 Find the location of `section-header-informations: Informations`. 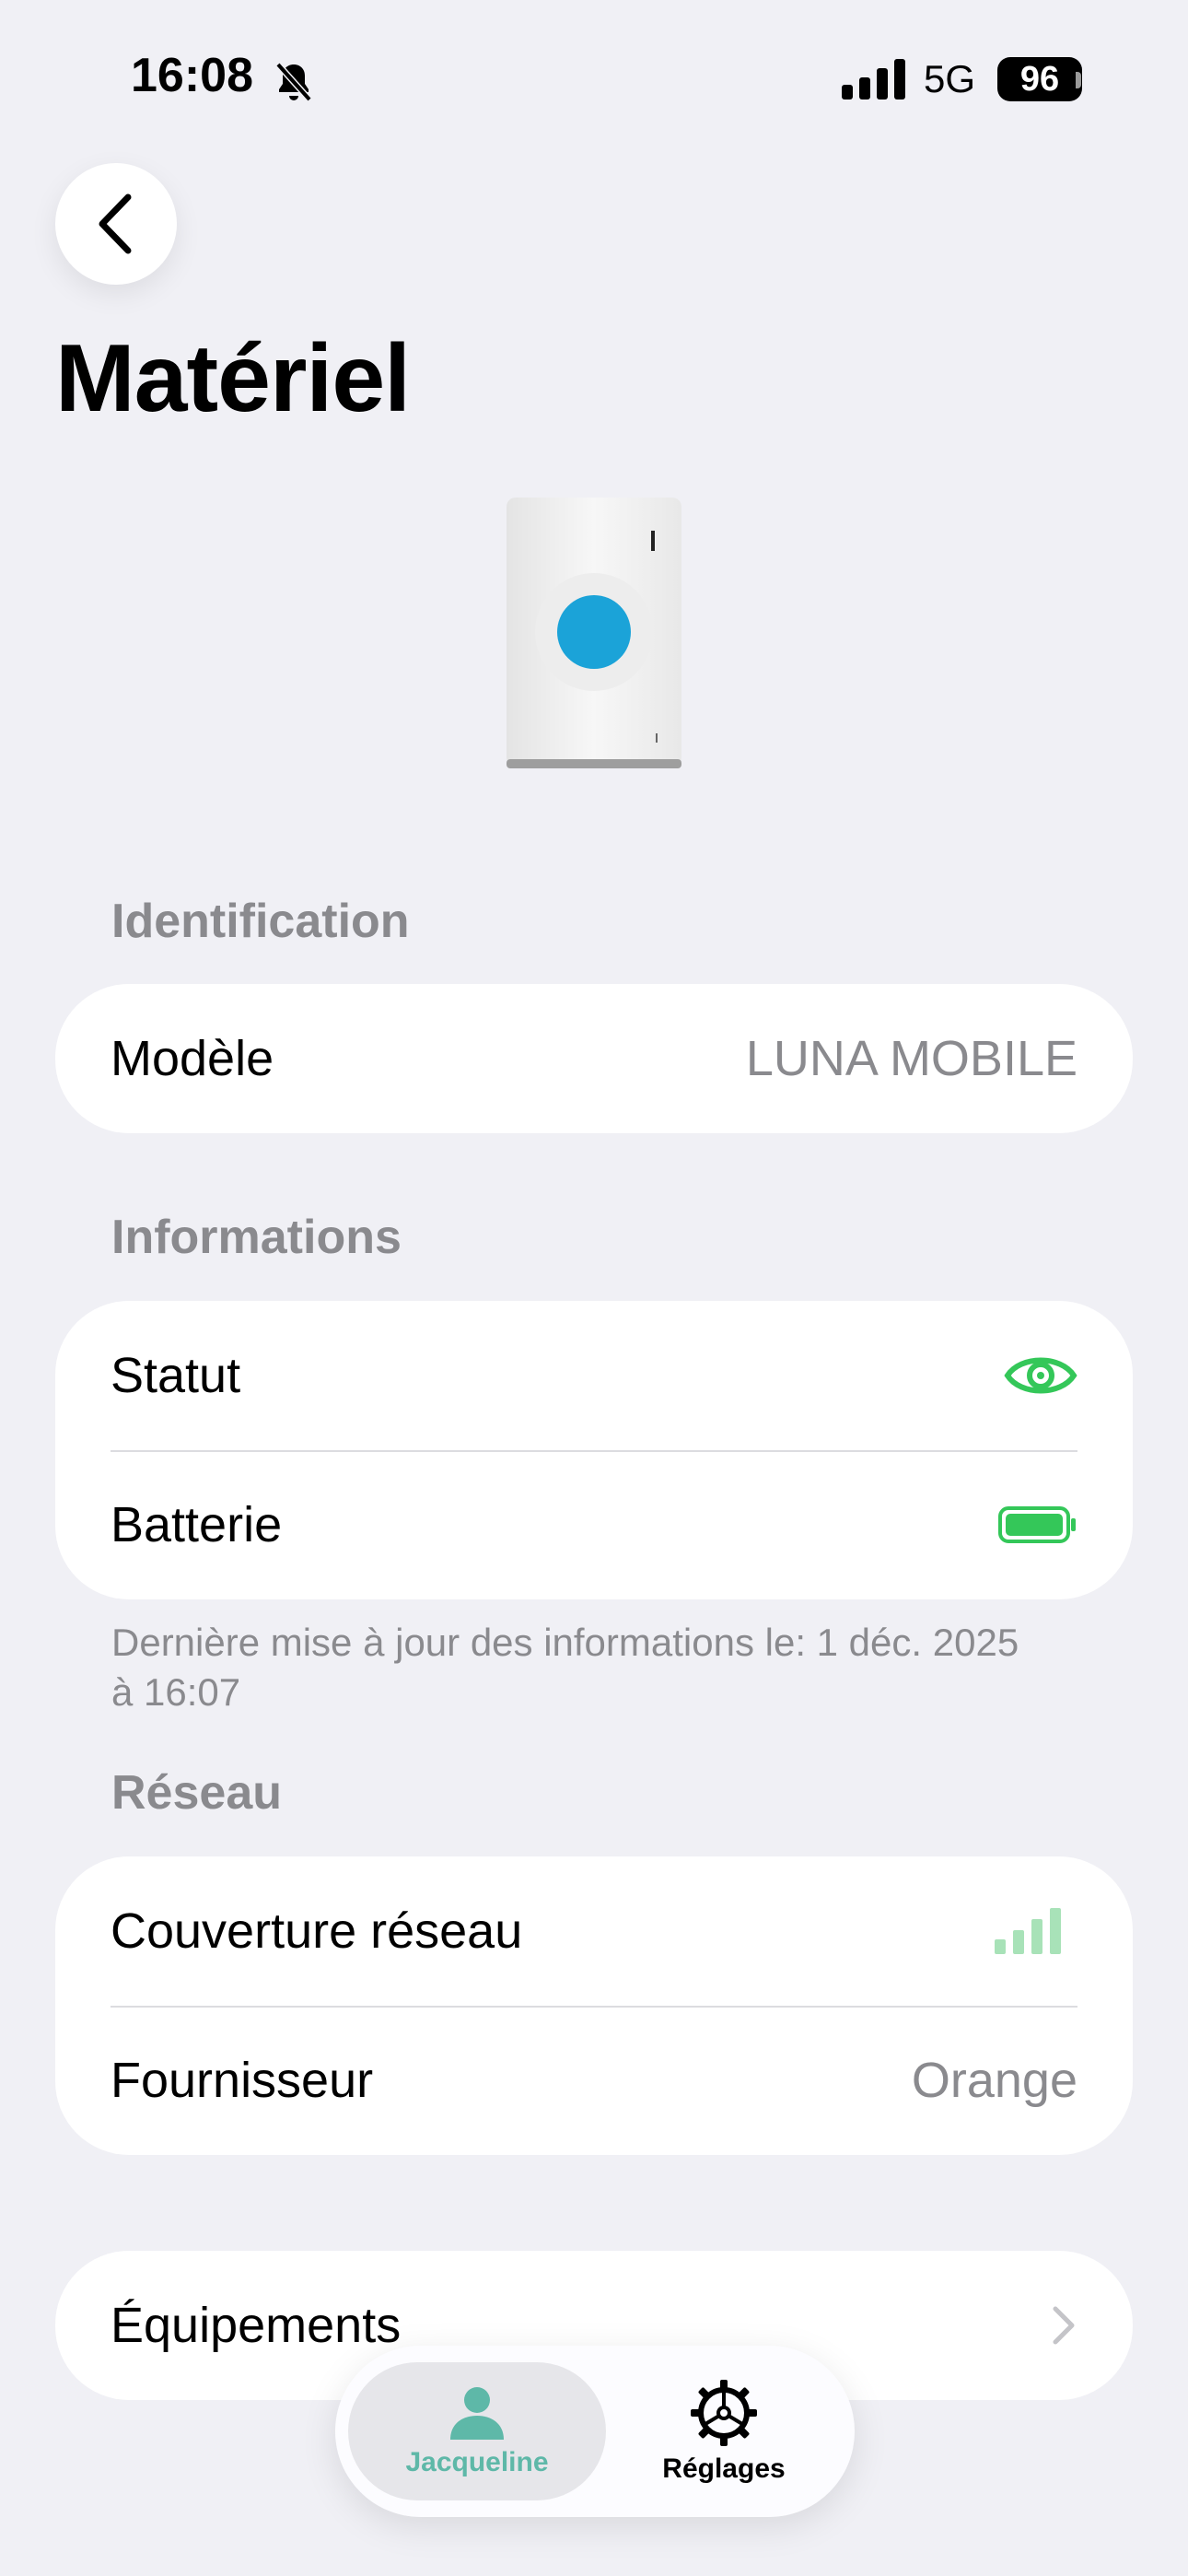

section-header-informations: Informations is located at coordinates (256, 1237).